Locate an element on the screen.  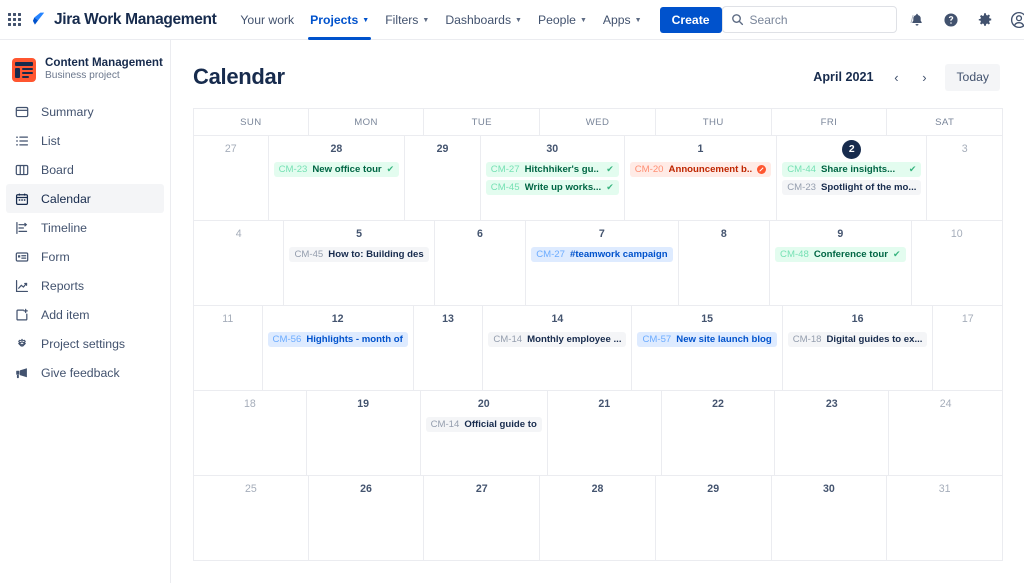
calendar-event-pill: CM-27 Hitchhiker's gu.. ✔ is located at coordinates (552, 169).